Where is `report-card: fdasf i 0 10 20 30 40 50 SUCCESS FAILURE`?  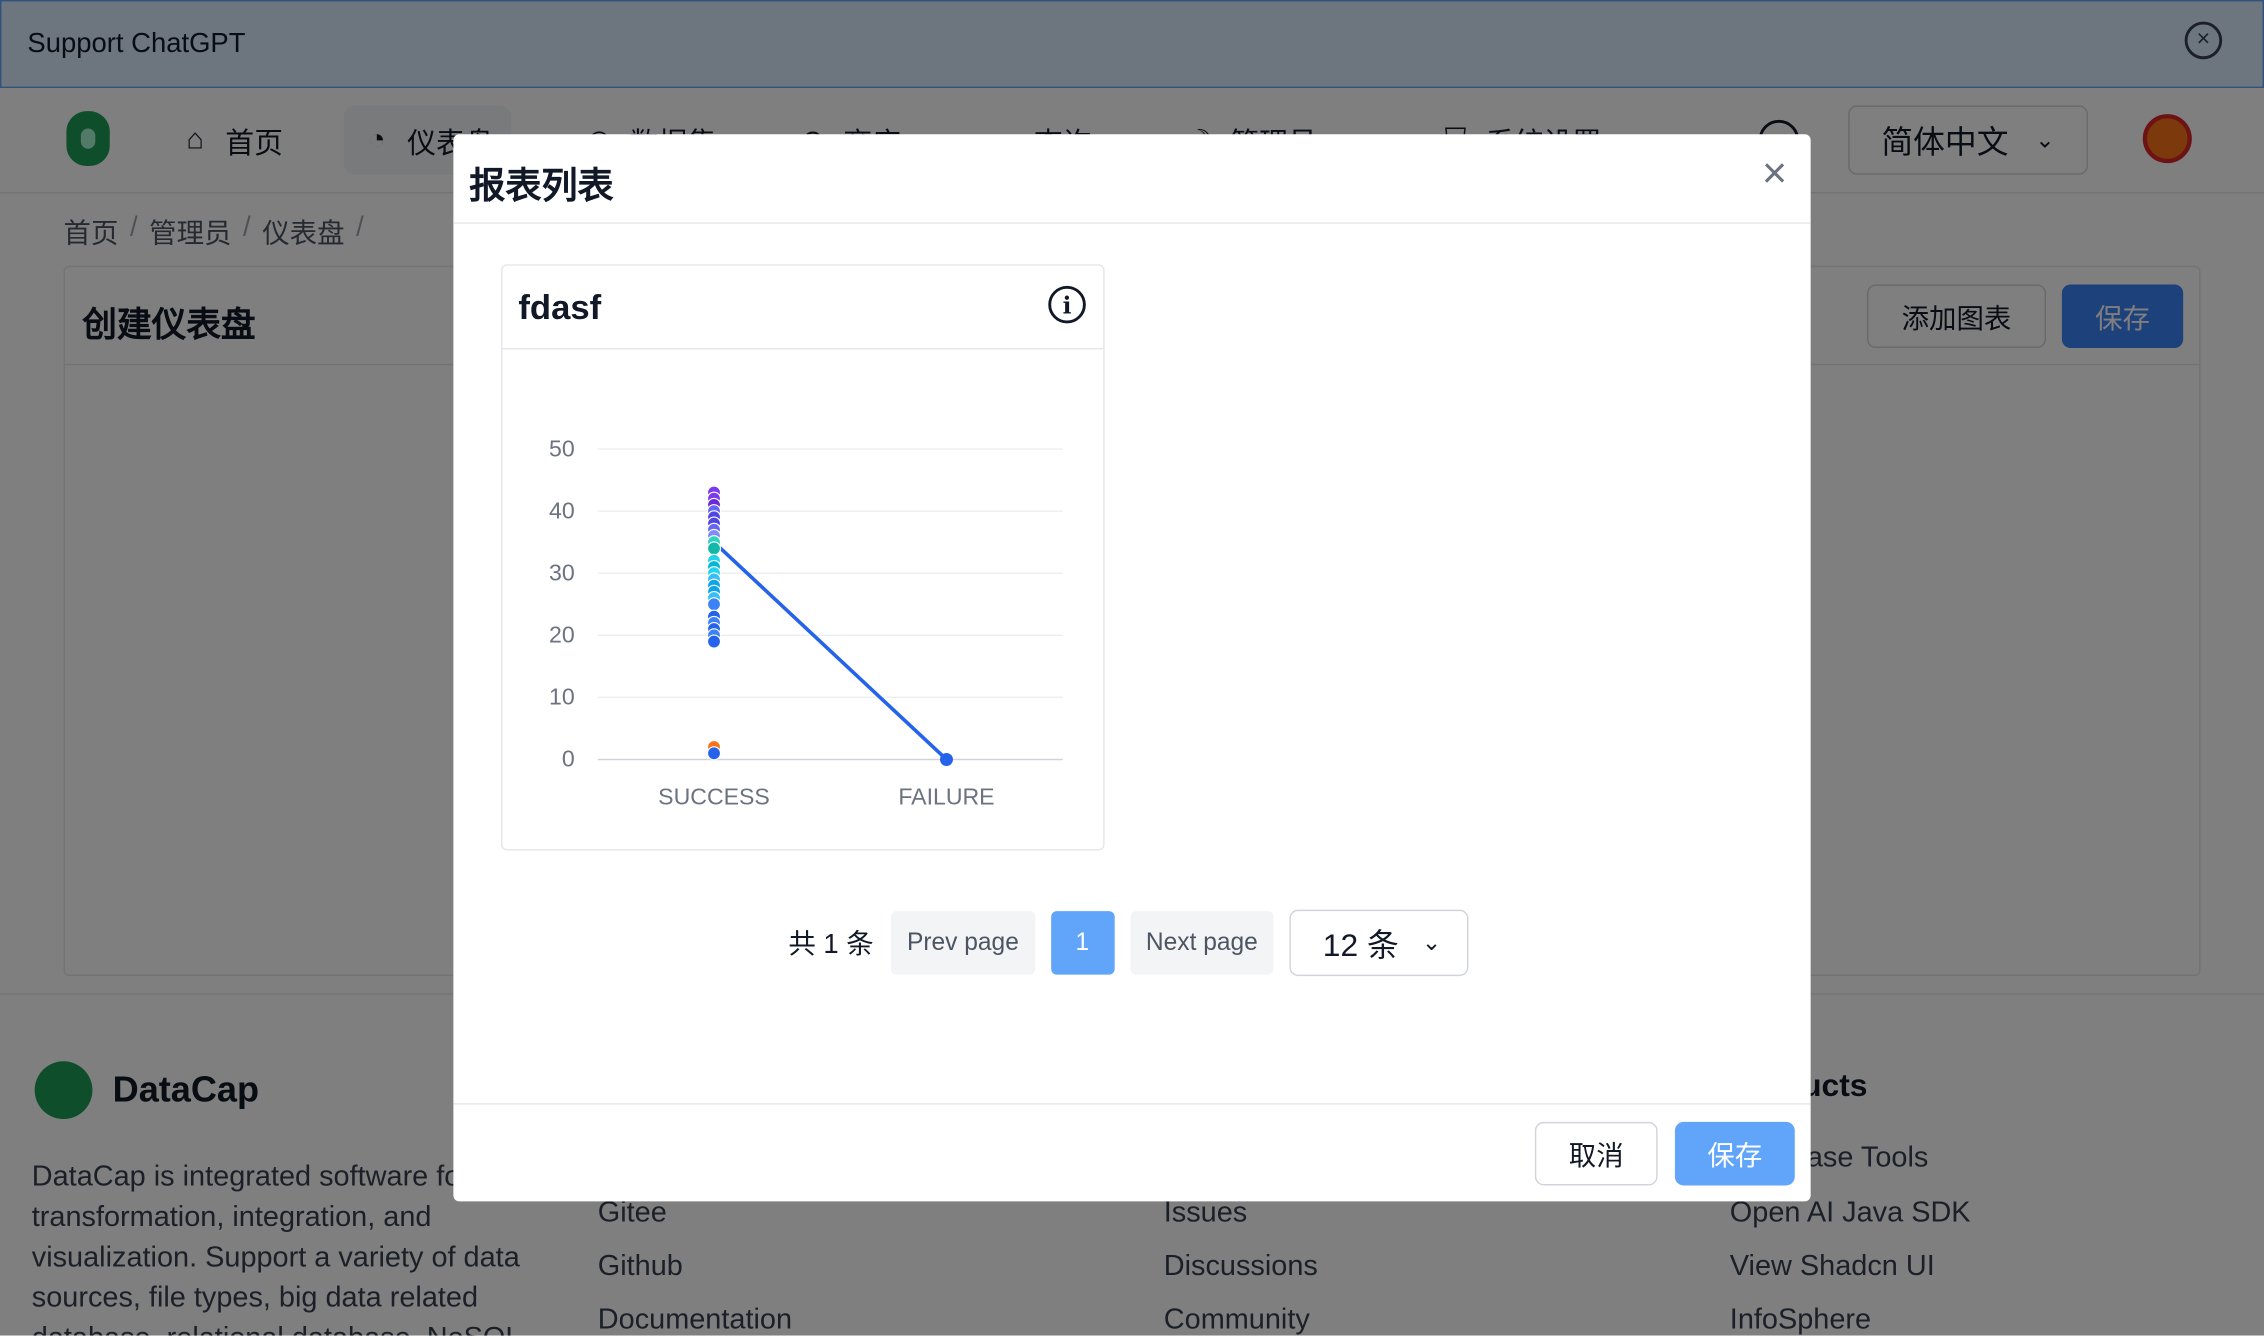 report-card: fdasf i 0 10 20 30 40 50 SUCCESS FAILURE is located at coordinates (803, 557).